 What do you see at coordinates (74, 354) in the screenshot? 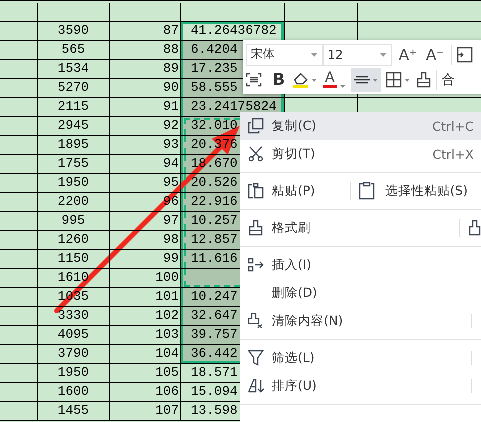
I see `table-cell: 3790` at bounding box center [74, 354].